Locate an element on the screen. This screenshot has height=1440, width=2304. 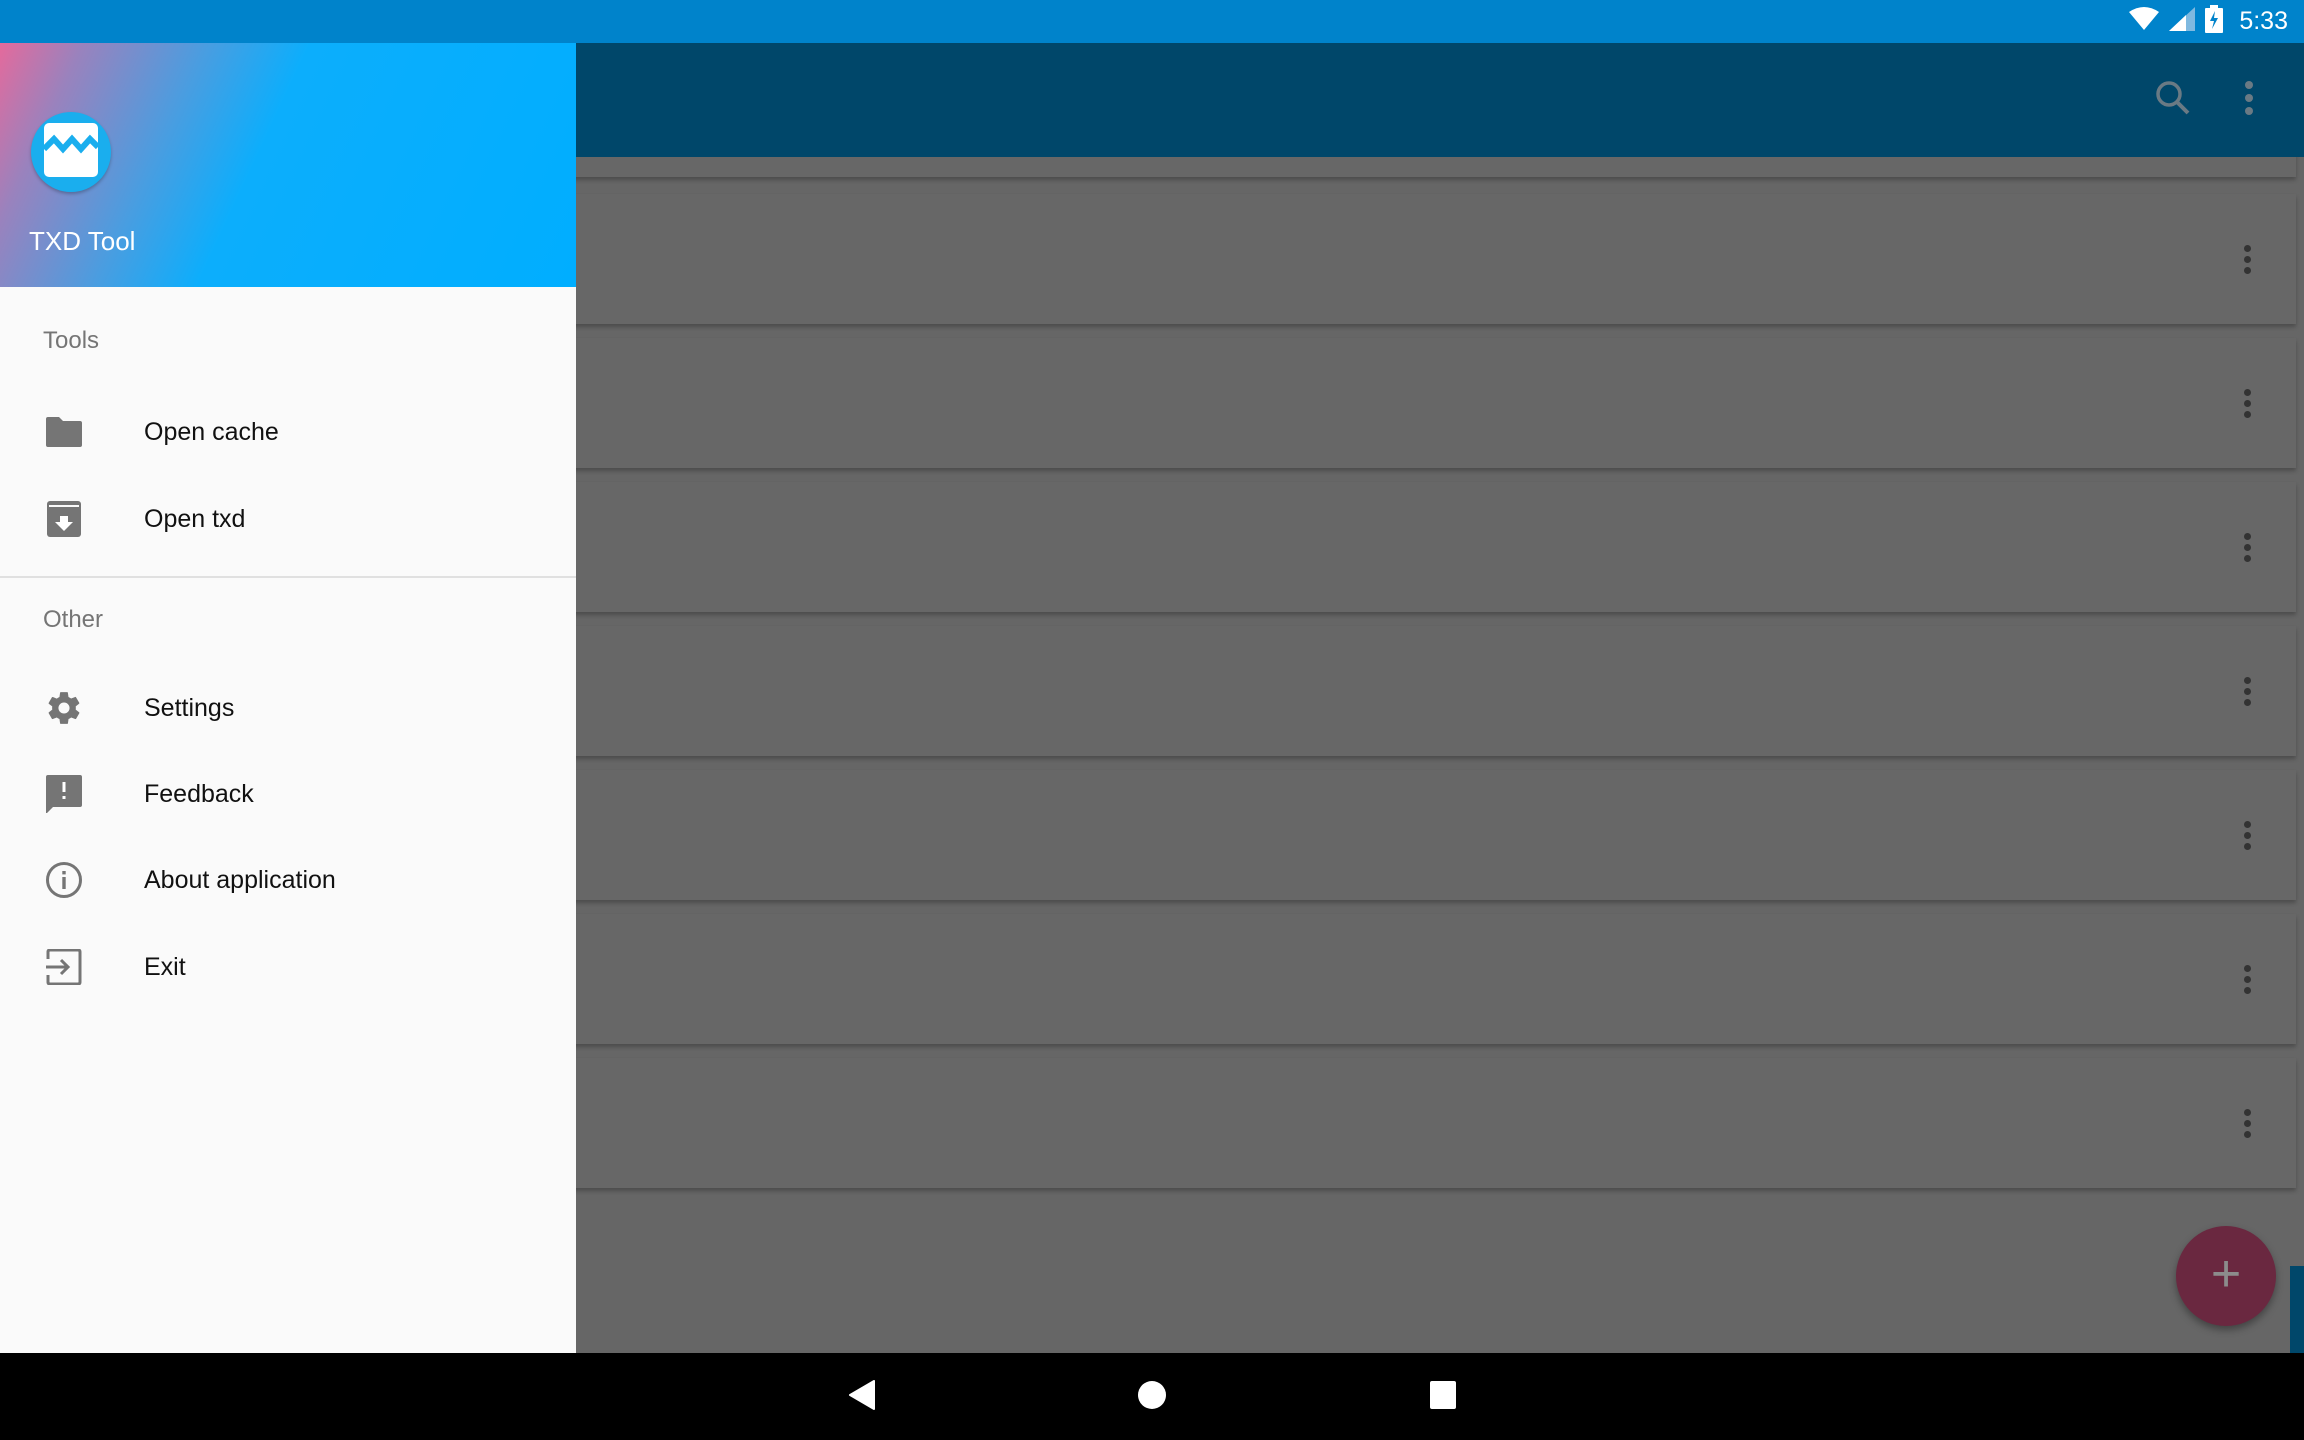
archive-download-icon is located at coordinates (64, 519).